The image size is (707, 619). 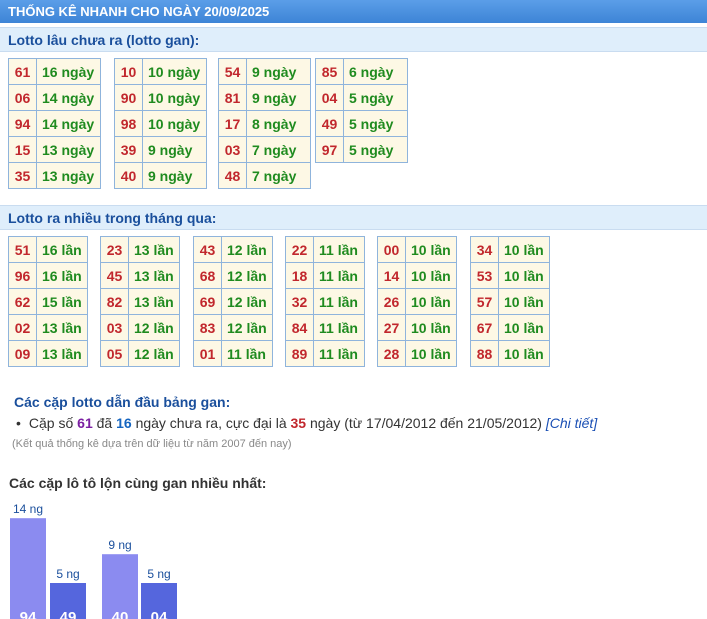 What do you see at coordinates (299, 301) in the screenshot?
I see `lotto-number: 32` at bounding box center [299, 301].